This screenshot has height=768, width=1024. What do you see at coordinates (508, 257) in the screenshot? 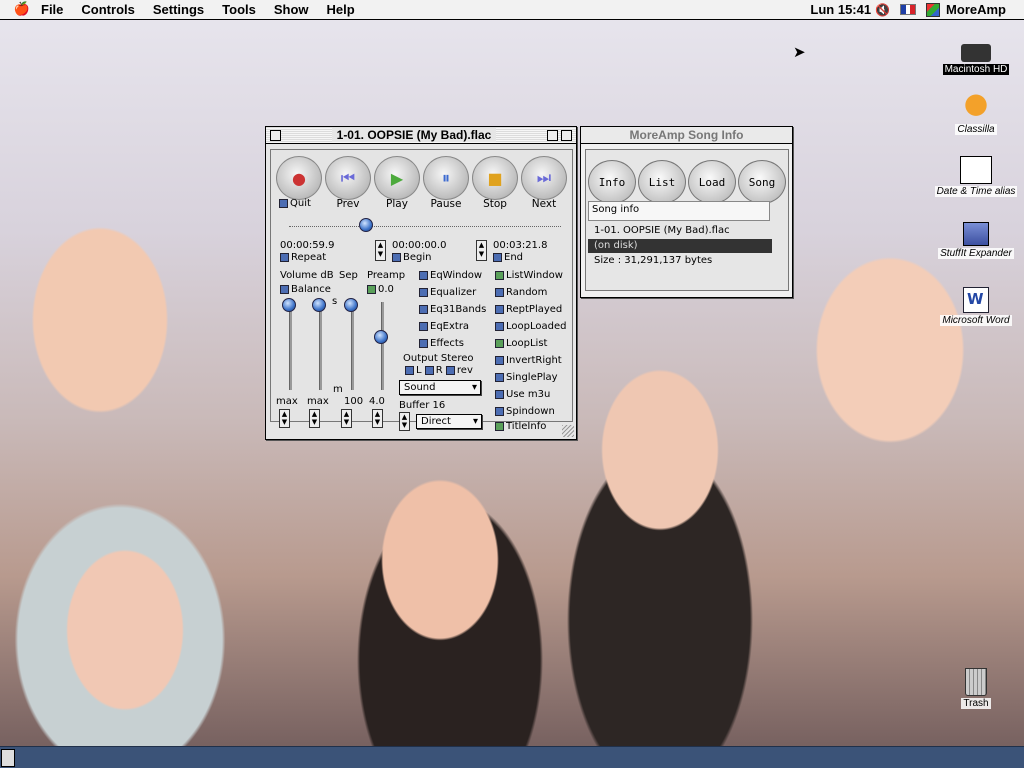
I see `end-option: End` at bounding box center [508, 257].